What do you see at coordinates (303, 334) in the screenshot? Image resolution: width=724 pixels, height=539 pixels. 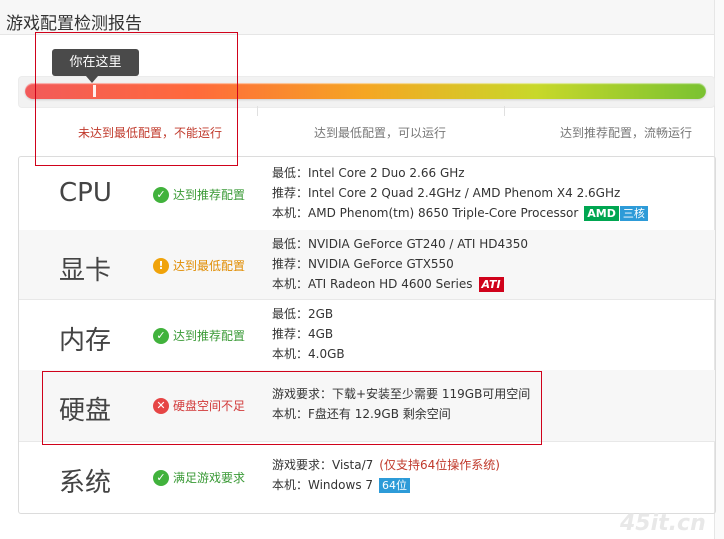 I see `detail-rec: 推荐：4GB` at bounding box center [303, 334].